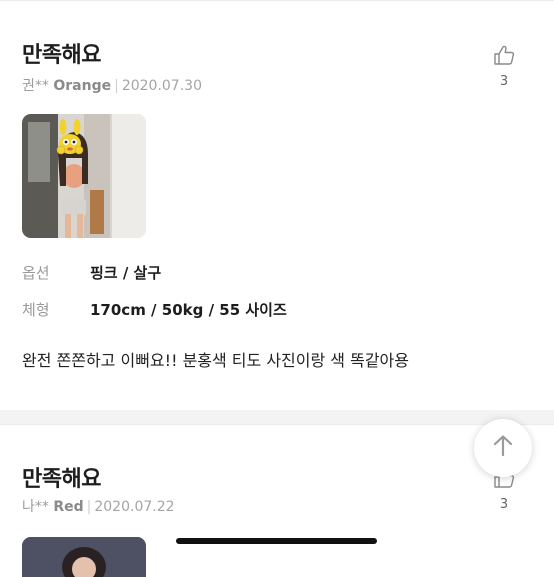  Describe the element at coordinates (35, 507) in the screenshot. I see `review-author: 나**` at that location.